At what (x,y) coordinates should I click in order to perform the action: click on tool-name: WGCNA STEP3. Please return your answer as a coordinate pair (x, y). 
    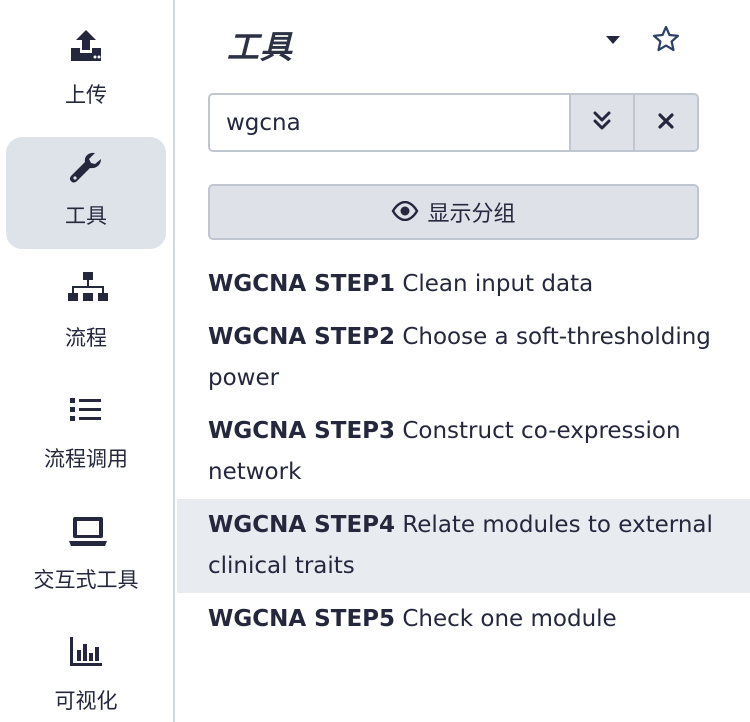
    Looking at the image, I should click on (302, 431).